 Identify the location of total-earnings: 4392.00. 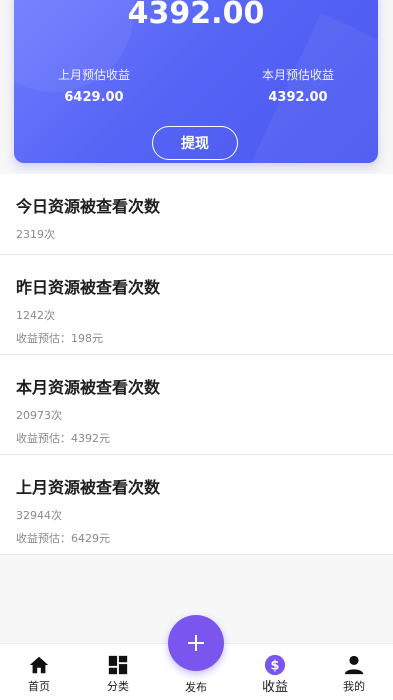
(196, 15).